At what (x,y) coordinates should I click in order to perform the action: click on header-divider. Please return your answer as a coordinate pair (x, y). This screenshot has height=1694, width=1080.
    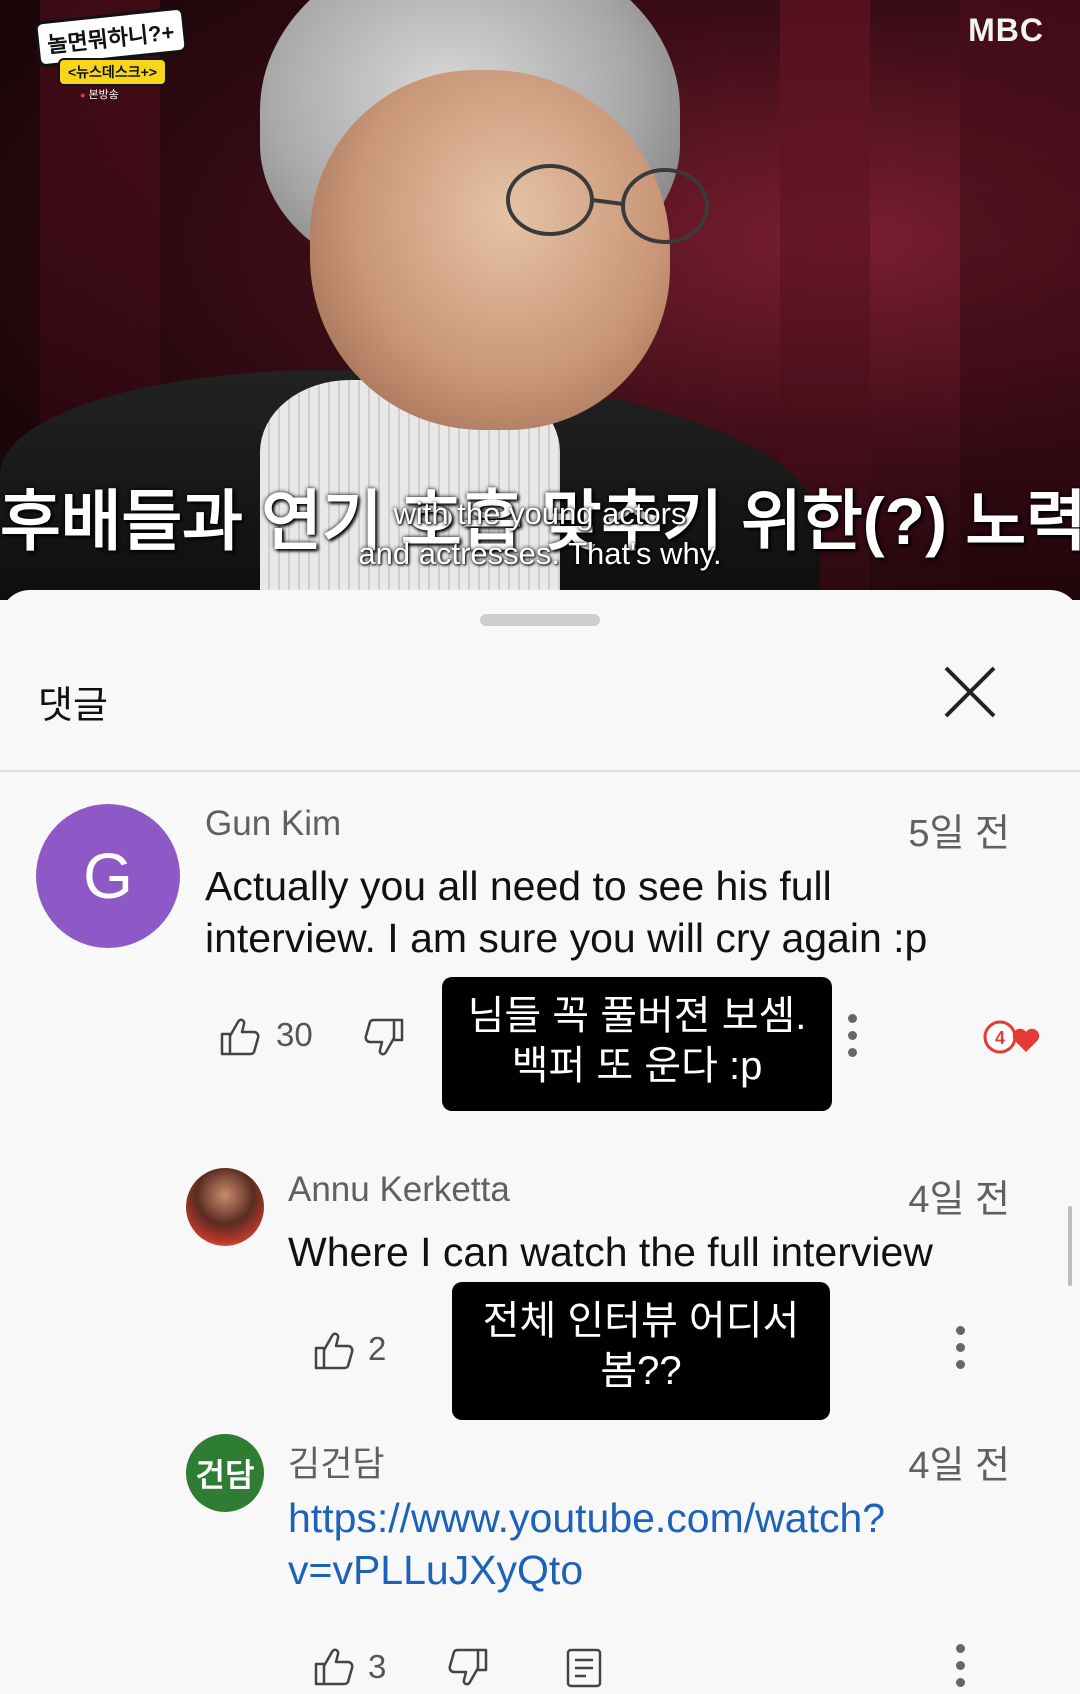
    Looking at the image, I should click on (540, 771).